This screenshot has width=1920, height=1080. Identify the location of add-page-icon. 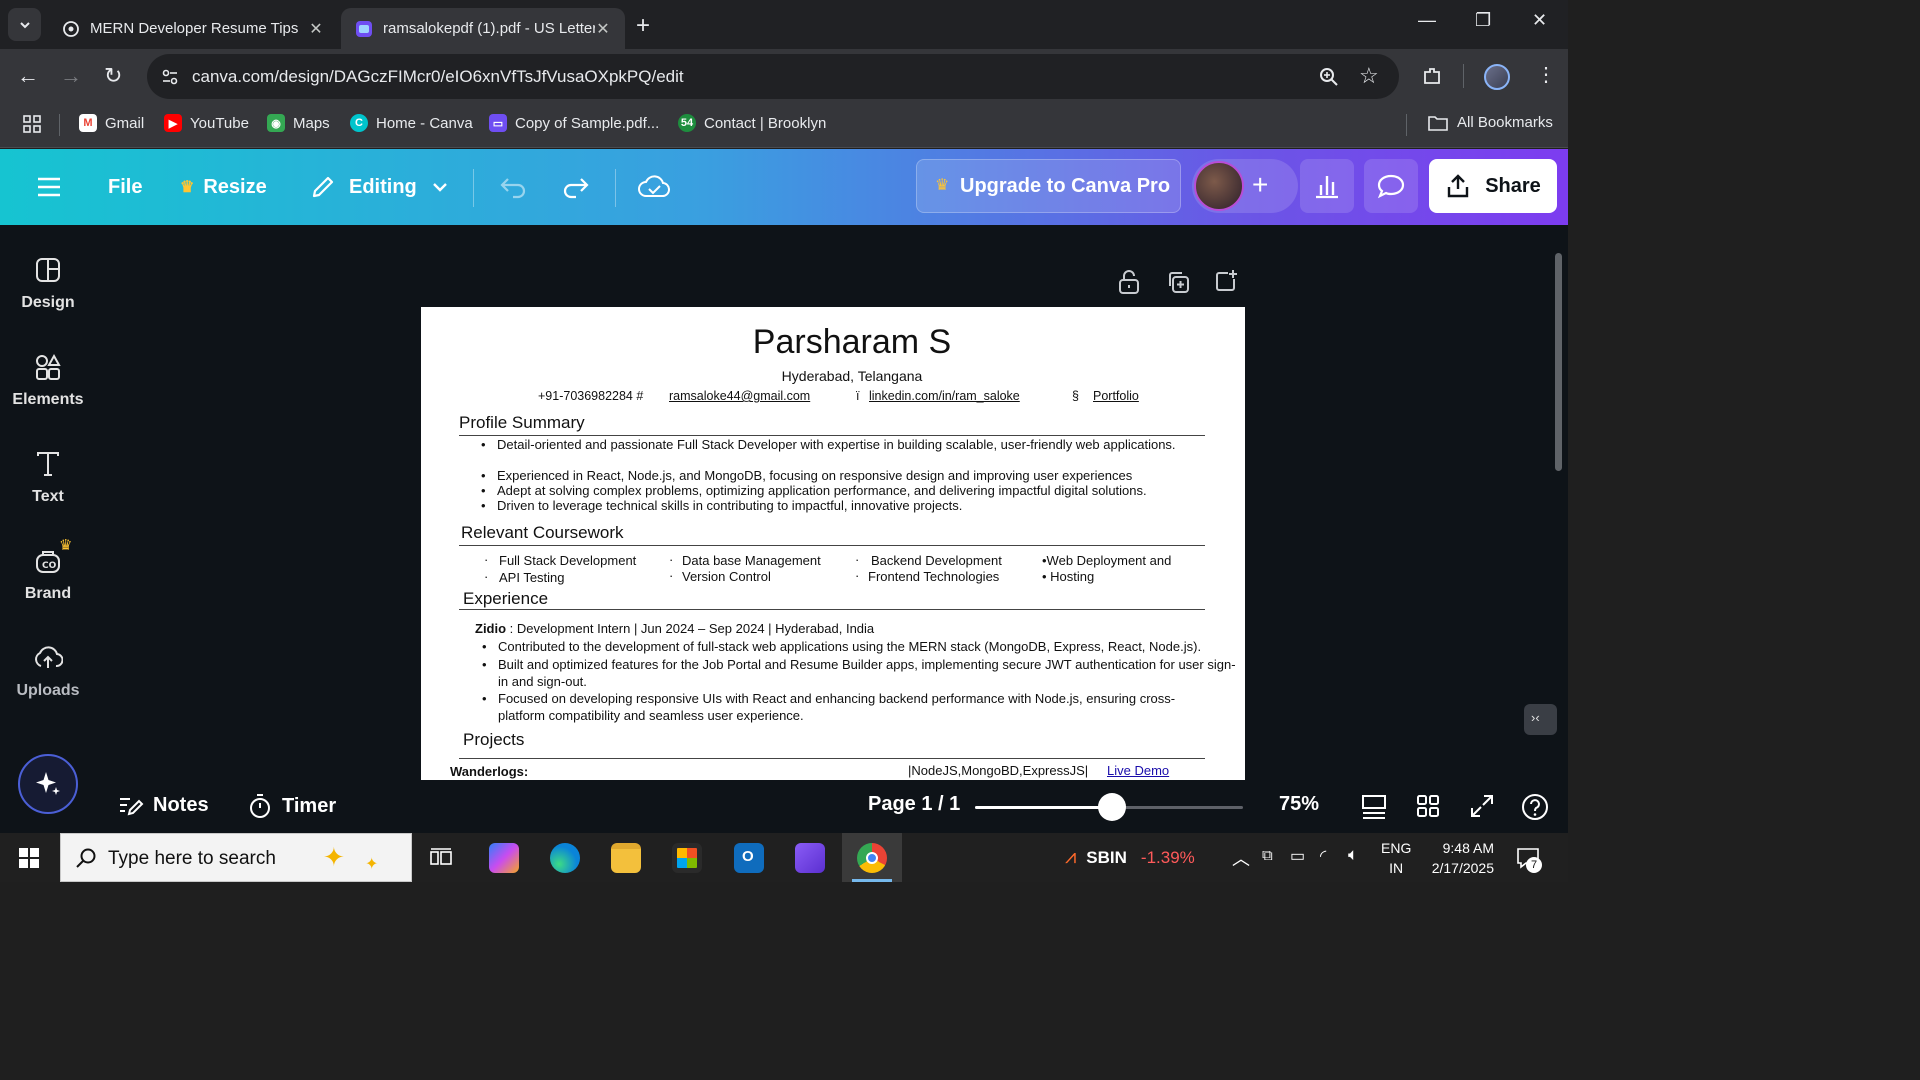
(1226, 281).